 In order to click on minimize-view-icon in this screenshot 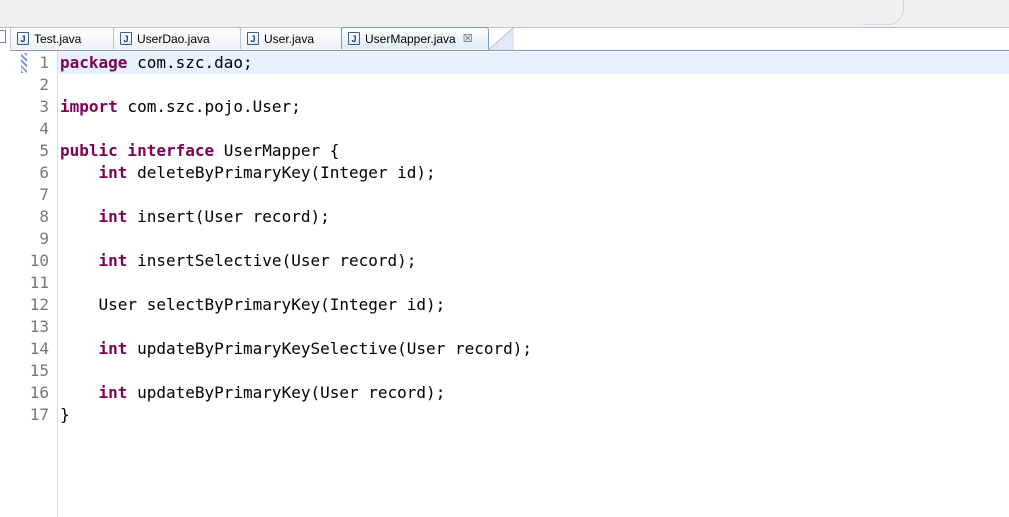, I will do `click(3, 36)`.